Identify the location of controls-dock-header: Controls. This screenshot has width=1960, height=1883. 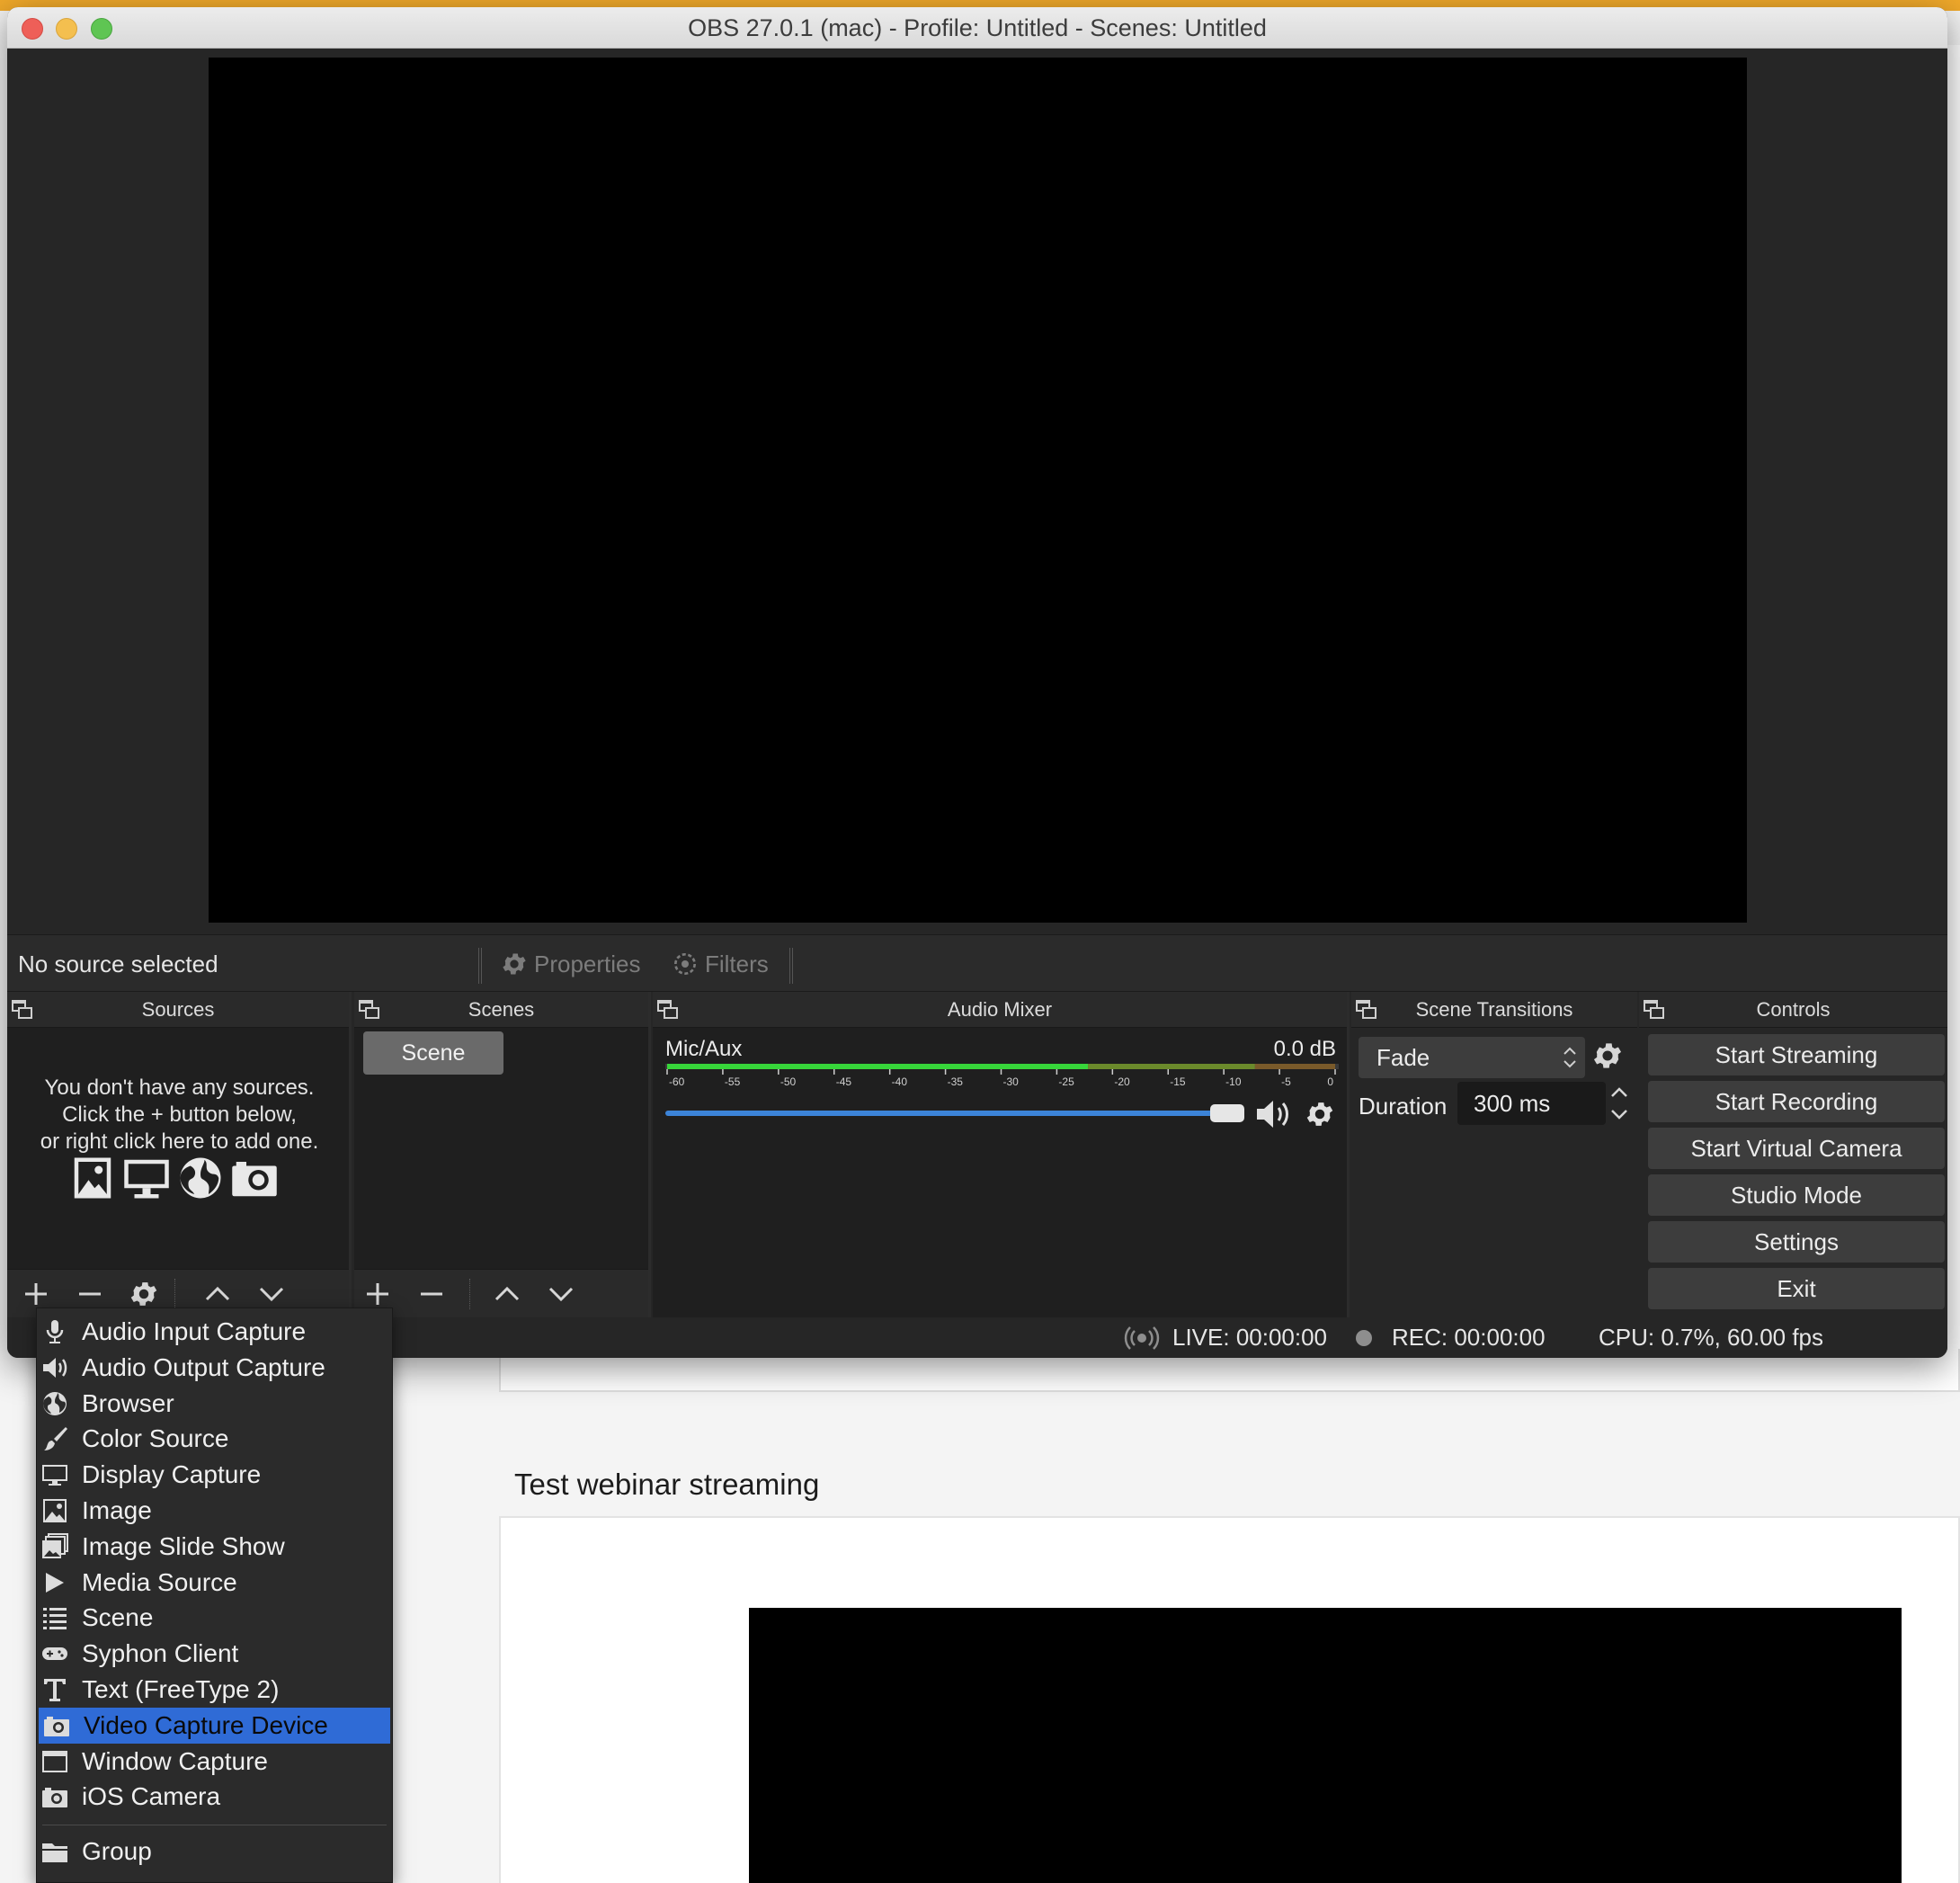
(1793, 1010).